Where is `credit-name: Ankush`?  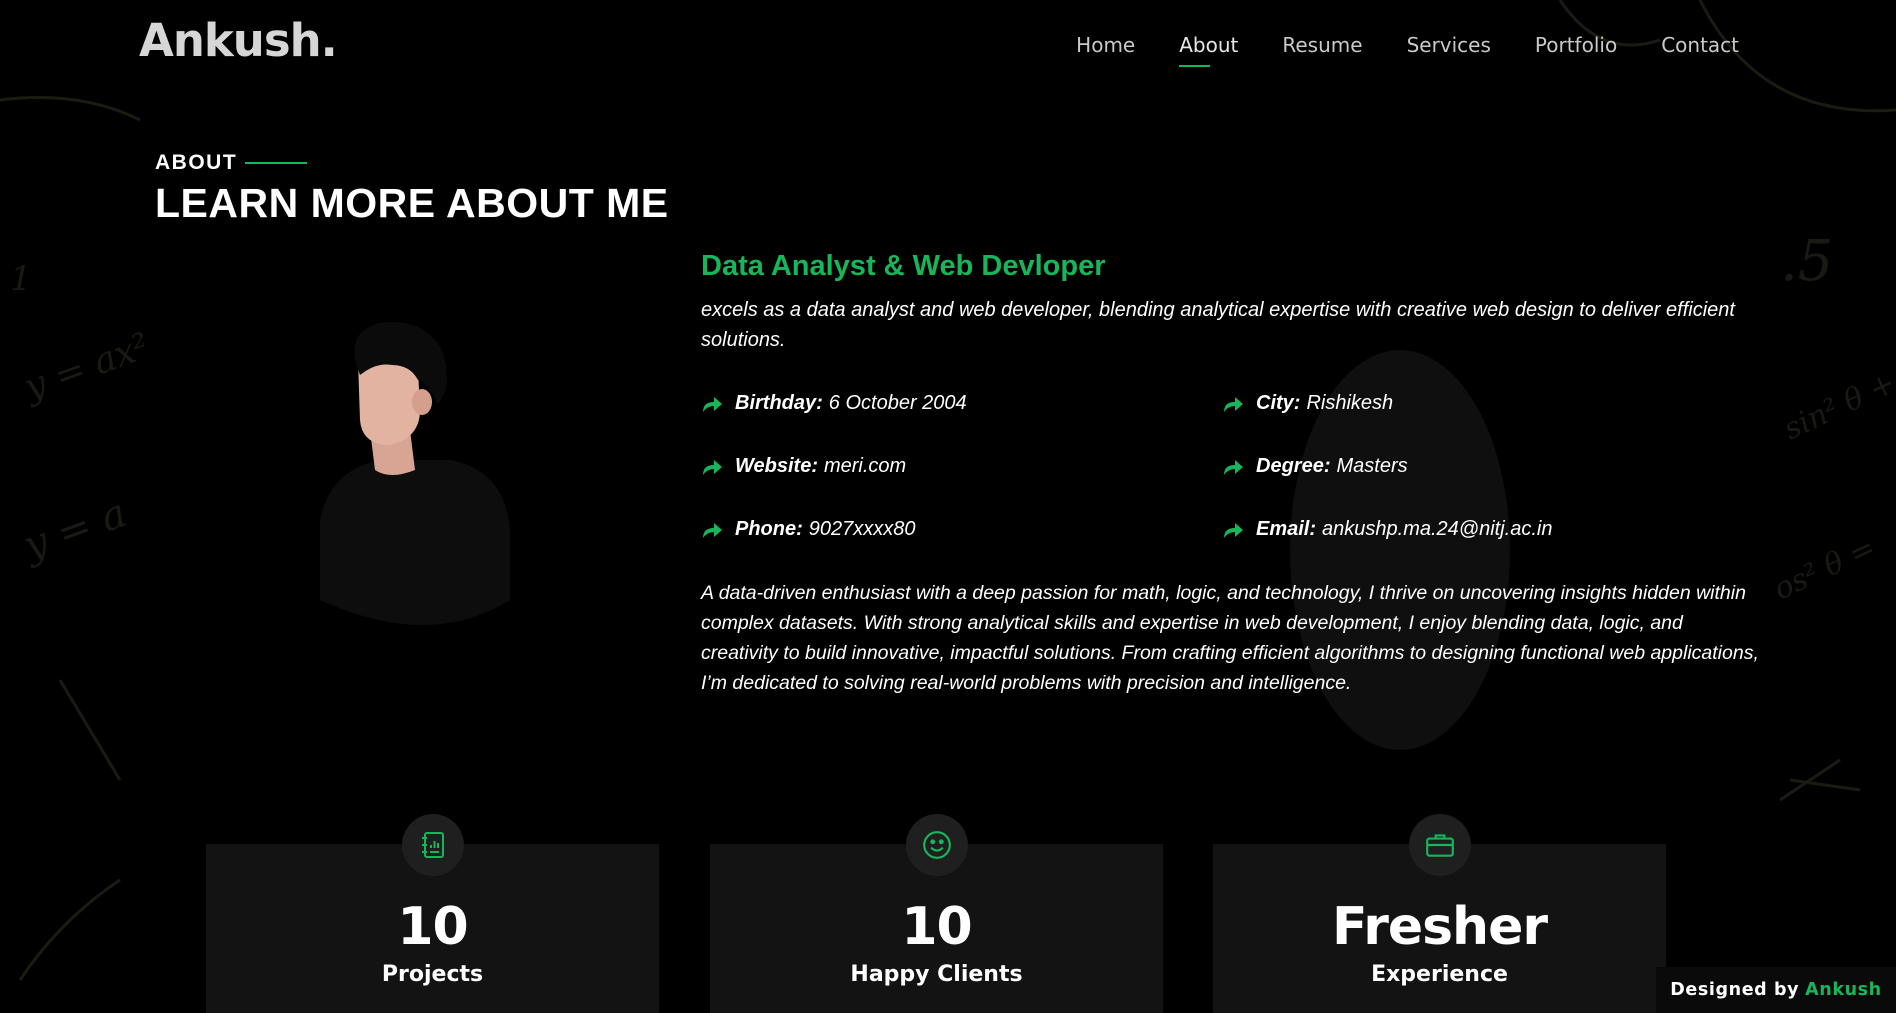 credit-name: Ankush is located at coordinates (1843, 990).